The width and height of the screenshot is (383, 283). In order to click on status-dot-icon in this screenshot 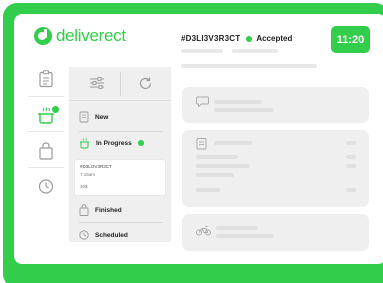, I will do `click(249, 38)`.